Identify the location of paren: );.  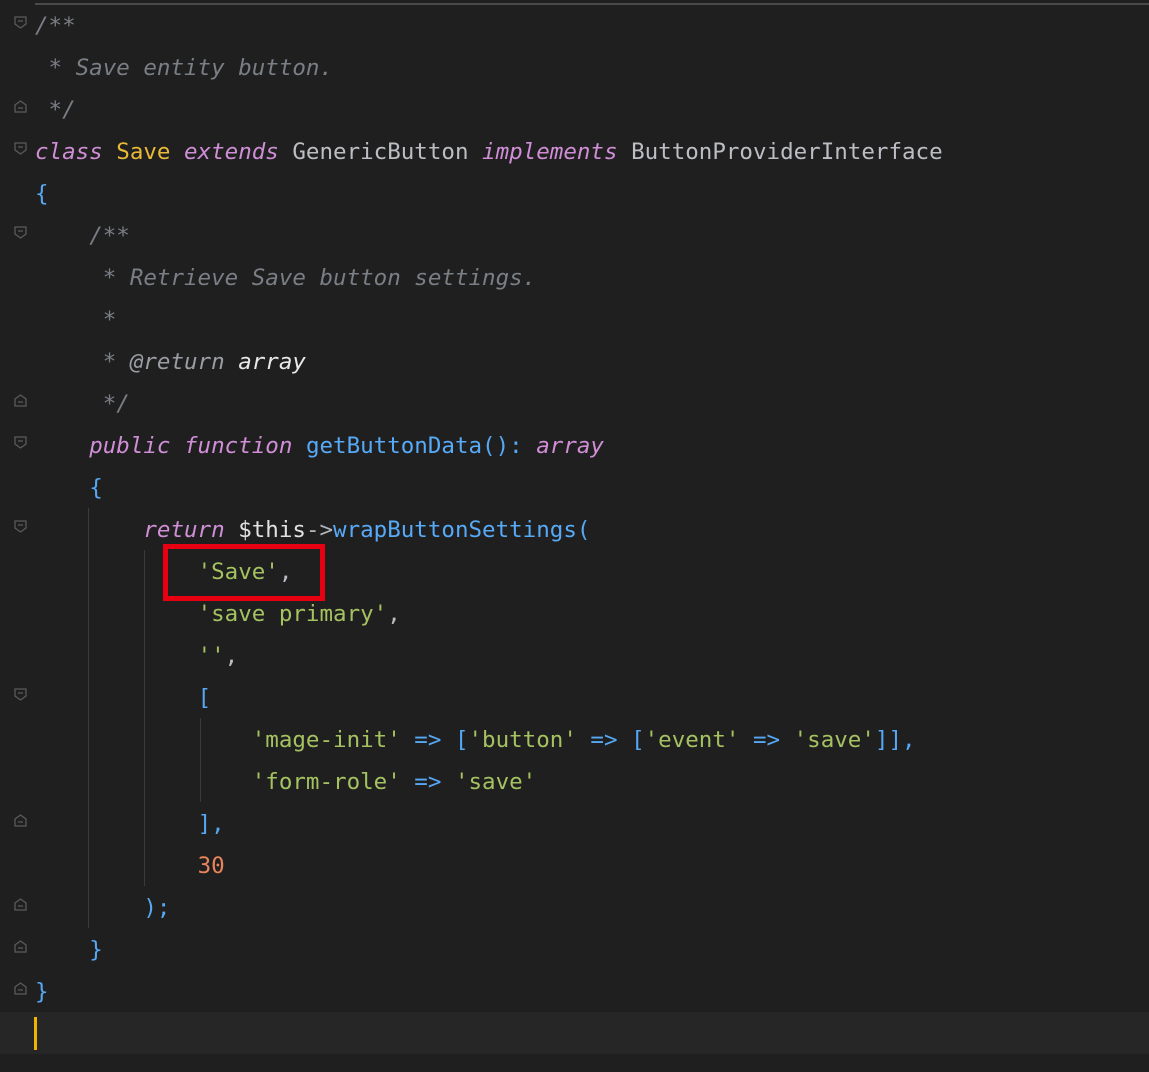
(157, 908).